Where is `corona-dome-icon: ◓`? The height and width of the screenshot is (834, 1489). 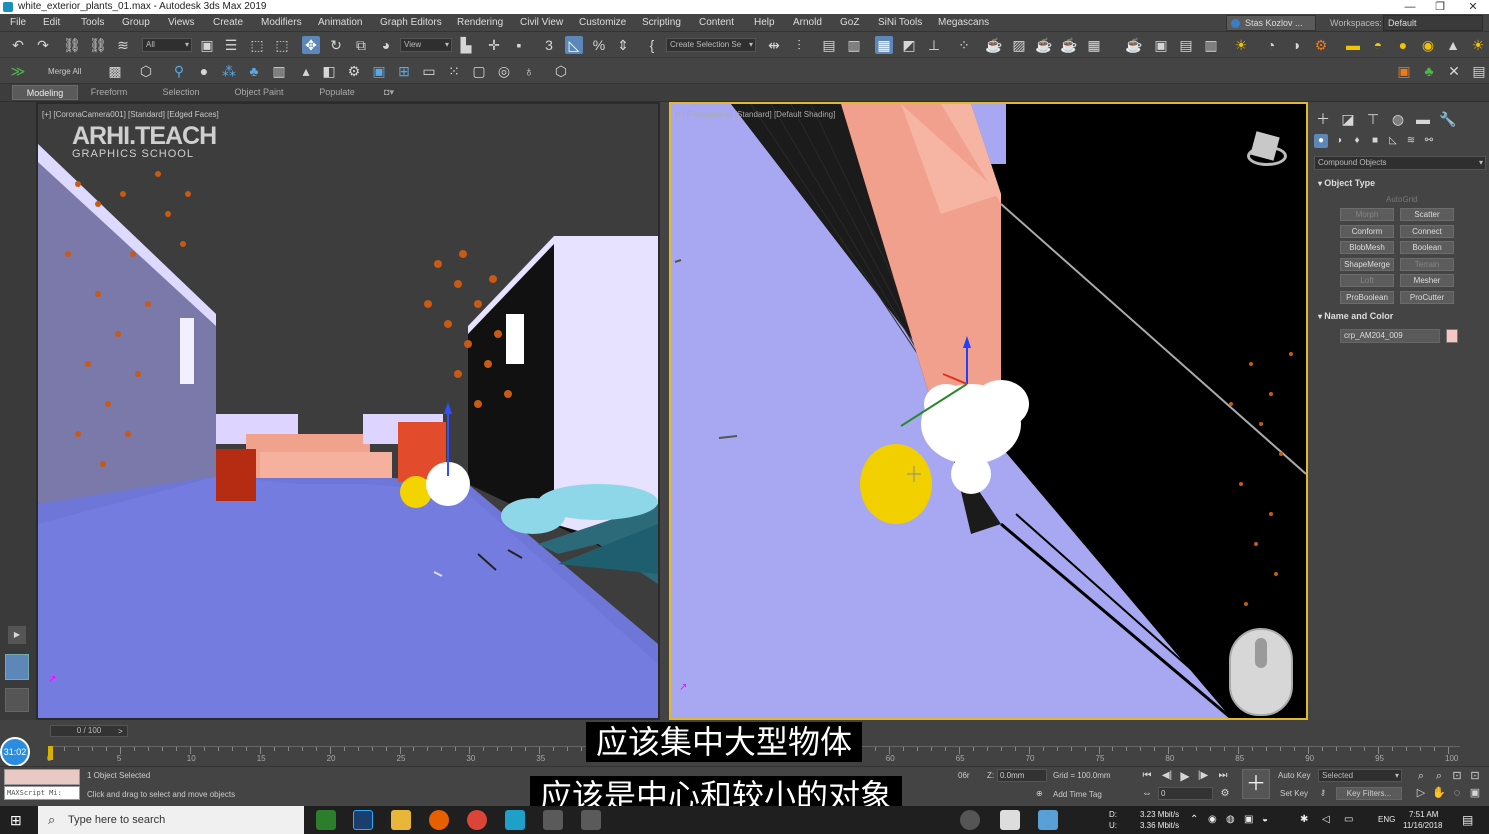 corona-dome-icon: ◓ is located at coordinates (1378, 45).